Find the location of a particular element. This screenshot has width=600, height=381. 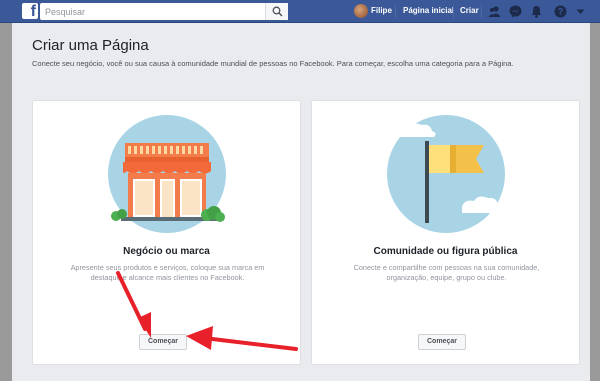

top-navigation-bar: f Filipe Página inicial Criar ? is located at coordinates (300, 11).